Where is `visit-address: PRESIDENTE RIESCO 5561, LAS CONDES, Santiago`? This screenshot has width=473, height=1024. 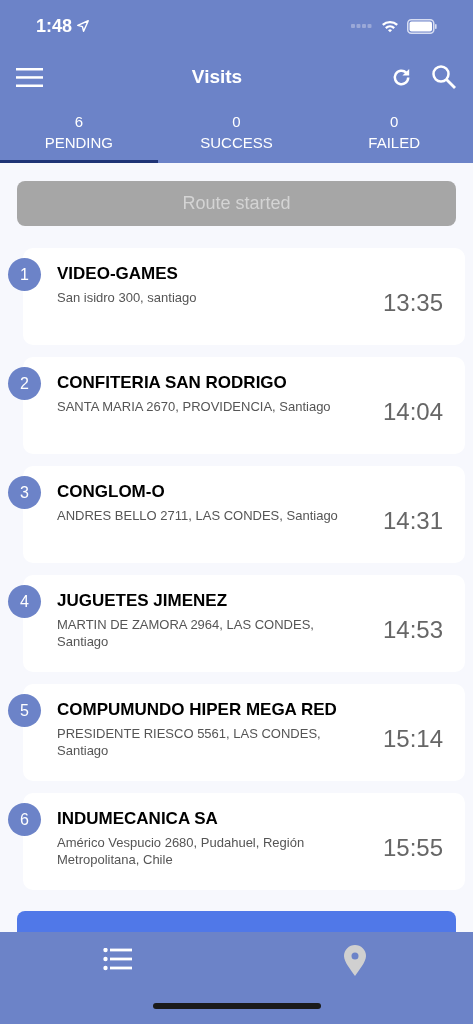
visit-address: PRESIDENTE RIESCO 5561, LAS CONDES, Santiago is located at coordinates (189, 742).